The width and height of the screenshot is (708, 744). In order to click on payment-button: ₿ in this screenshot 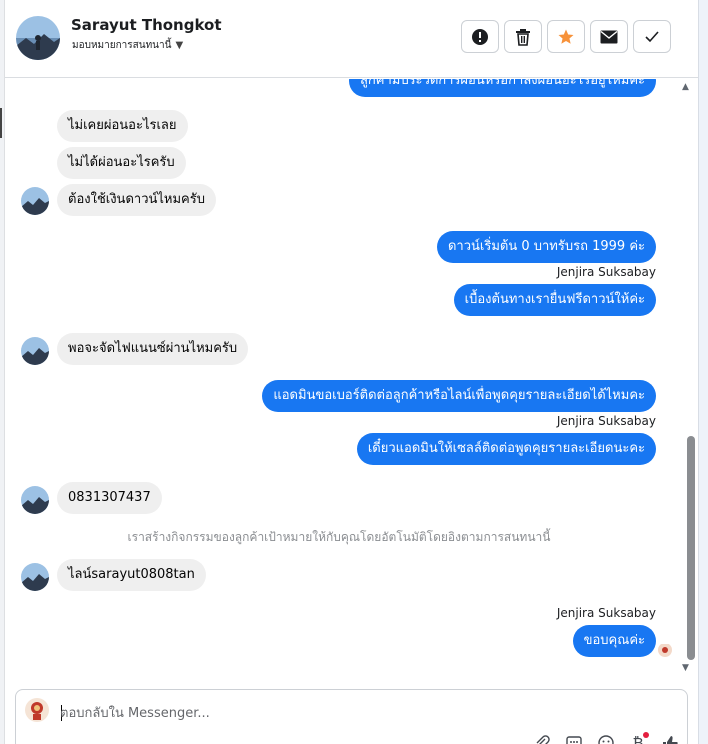, I will do `click(638, 738)`.